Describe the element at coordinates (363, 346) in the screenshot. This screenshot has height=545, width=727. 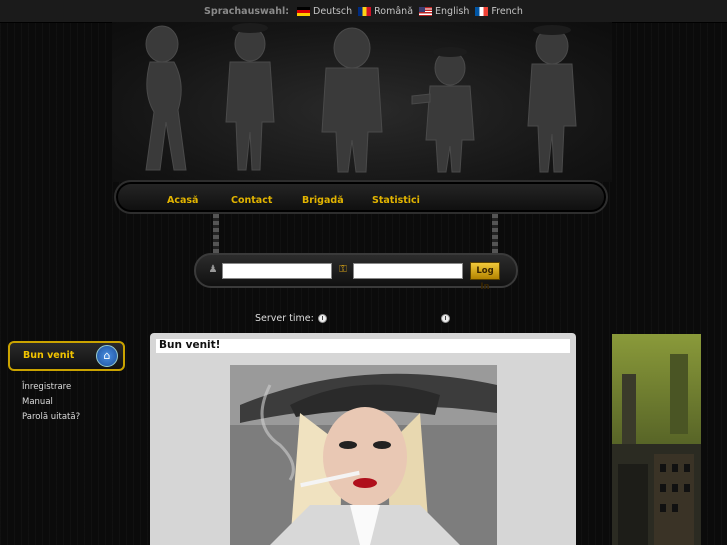
I see `content-title-bar: Bun venit!` at that location.